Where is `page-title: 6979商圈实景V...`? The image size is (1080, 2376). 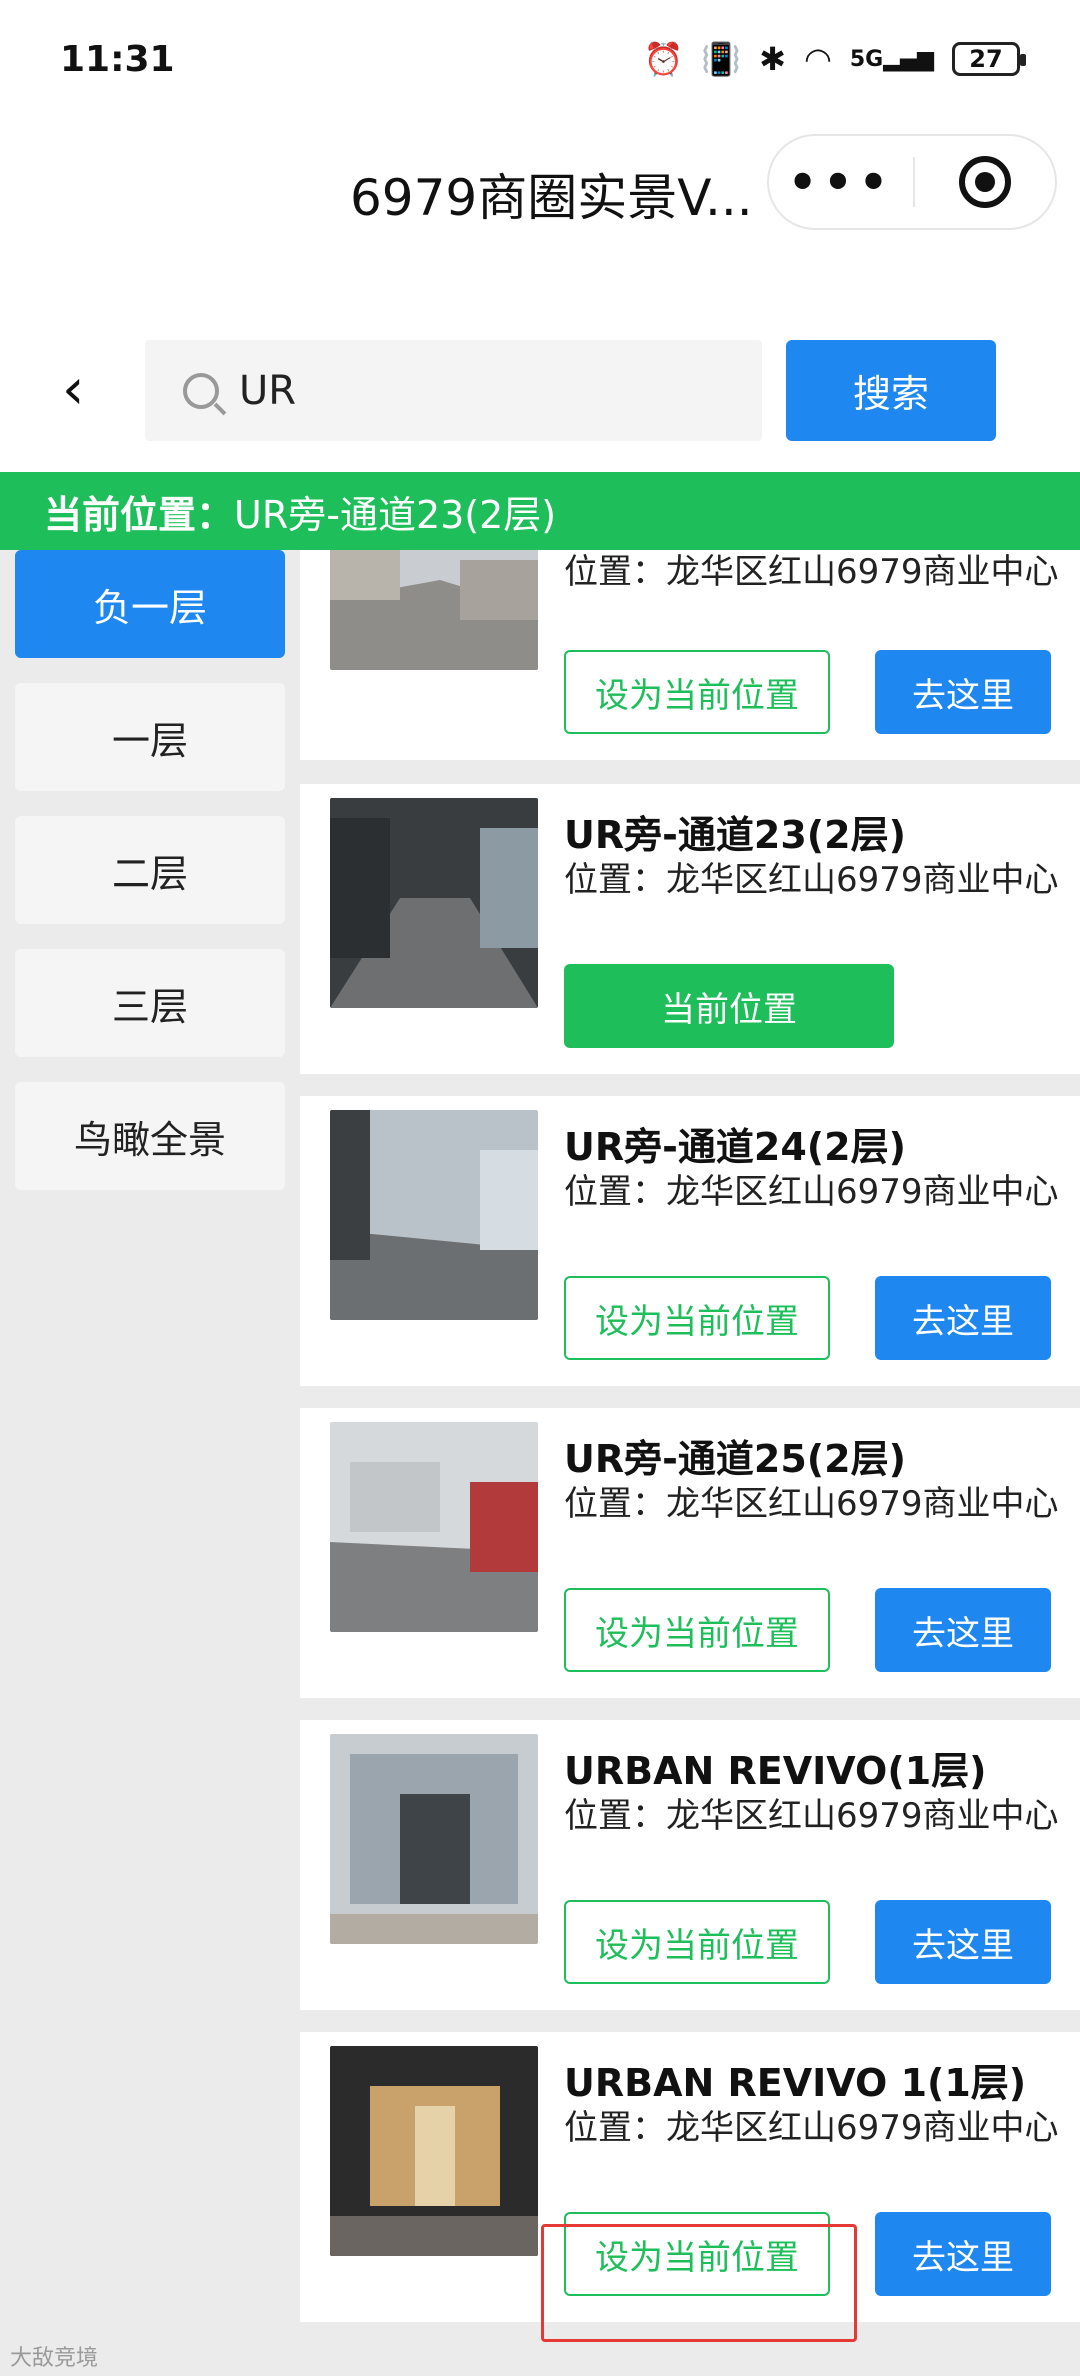
page-title: 6979商圈实景V... is located at coordinates (551, 198).